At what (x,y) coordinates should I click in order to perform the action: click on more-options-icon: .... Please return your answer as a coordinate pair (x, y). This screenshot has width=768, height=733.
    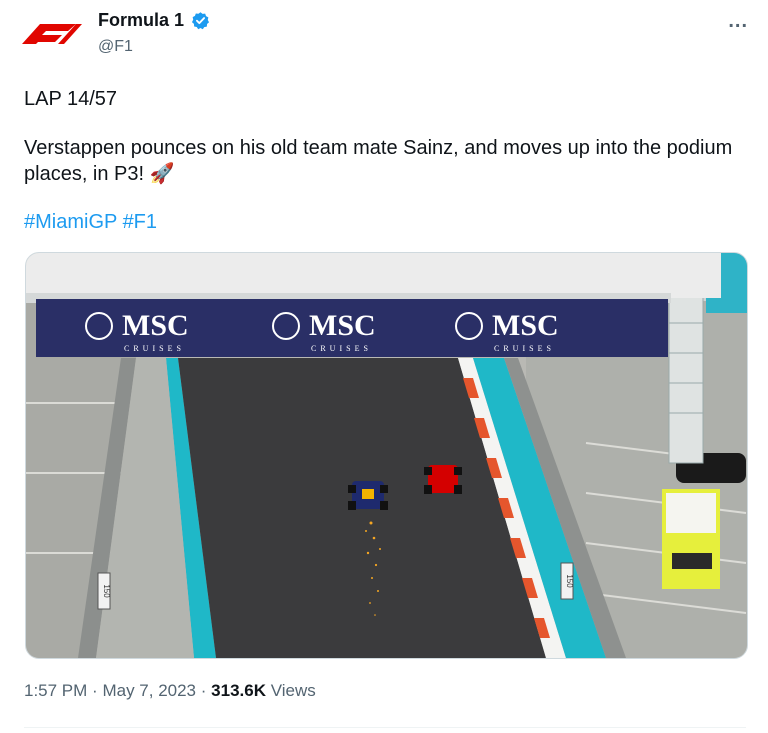
    Looking at the image, I should click on (738, 21).